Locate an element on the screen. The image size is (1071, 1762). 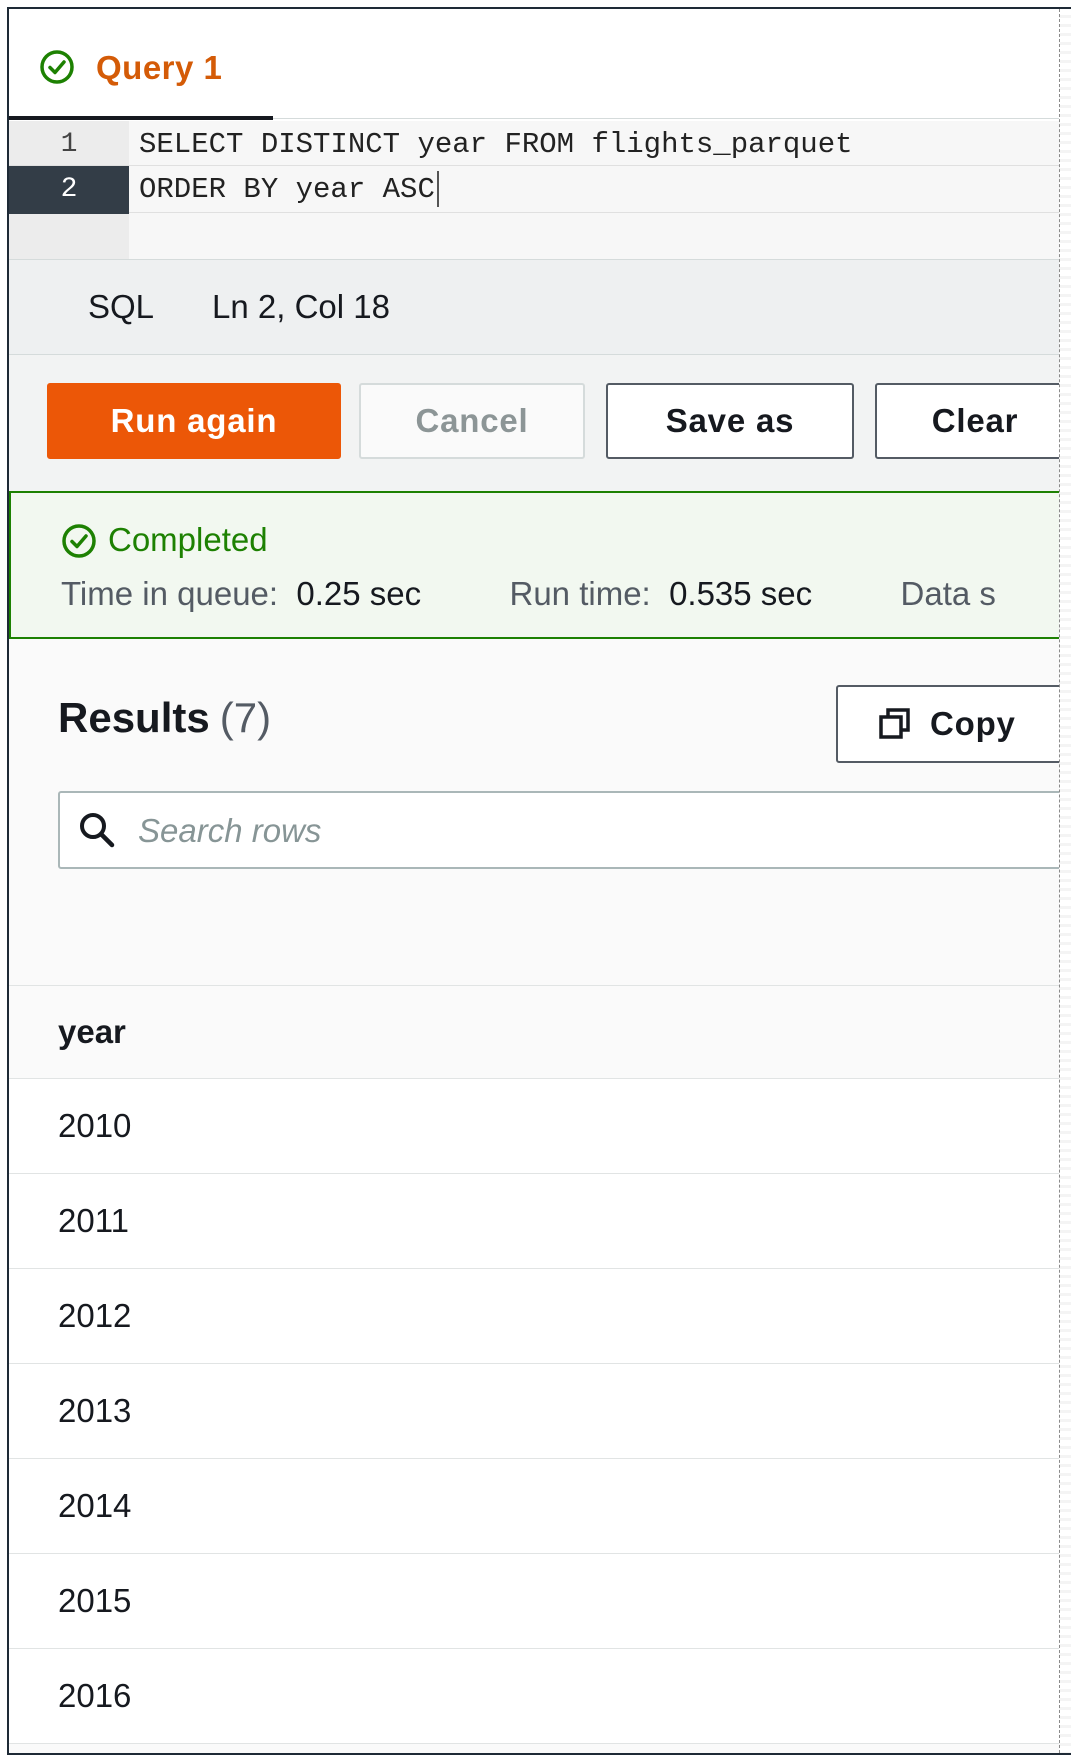
results-heading: Results (7) is located at coordinates (164, 718).